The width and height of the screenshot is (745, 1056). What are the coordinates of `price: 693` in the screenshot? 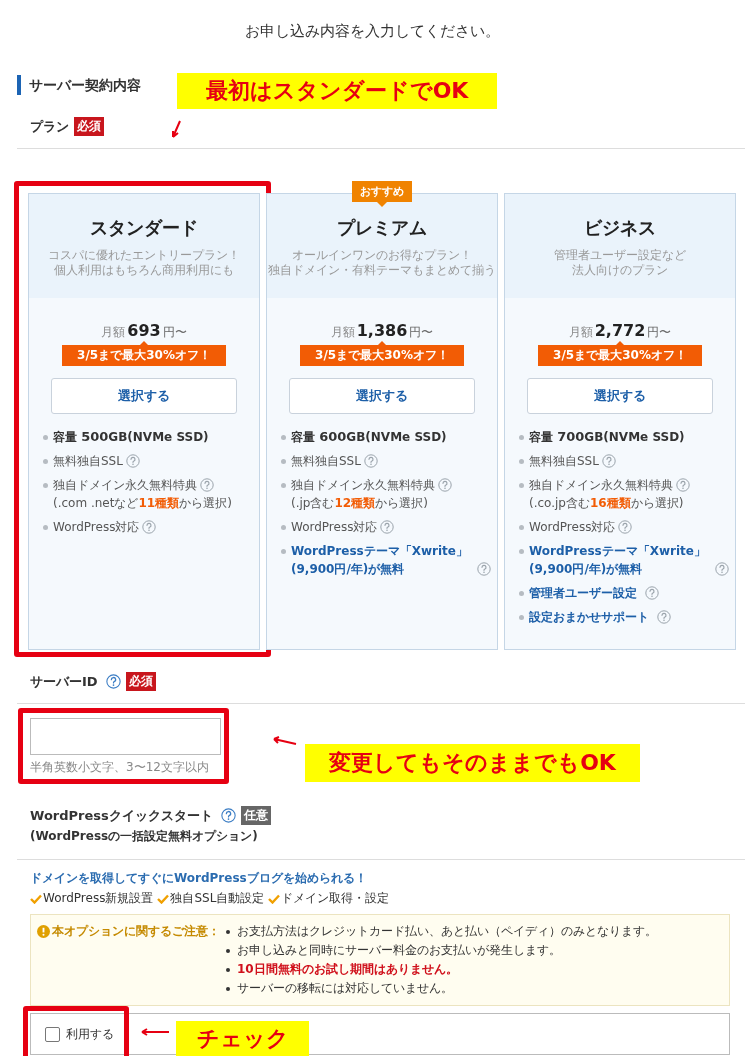 It's located at (144, 330).